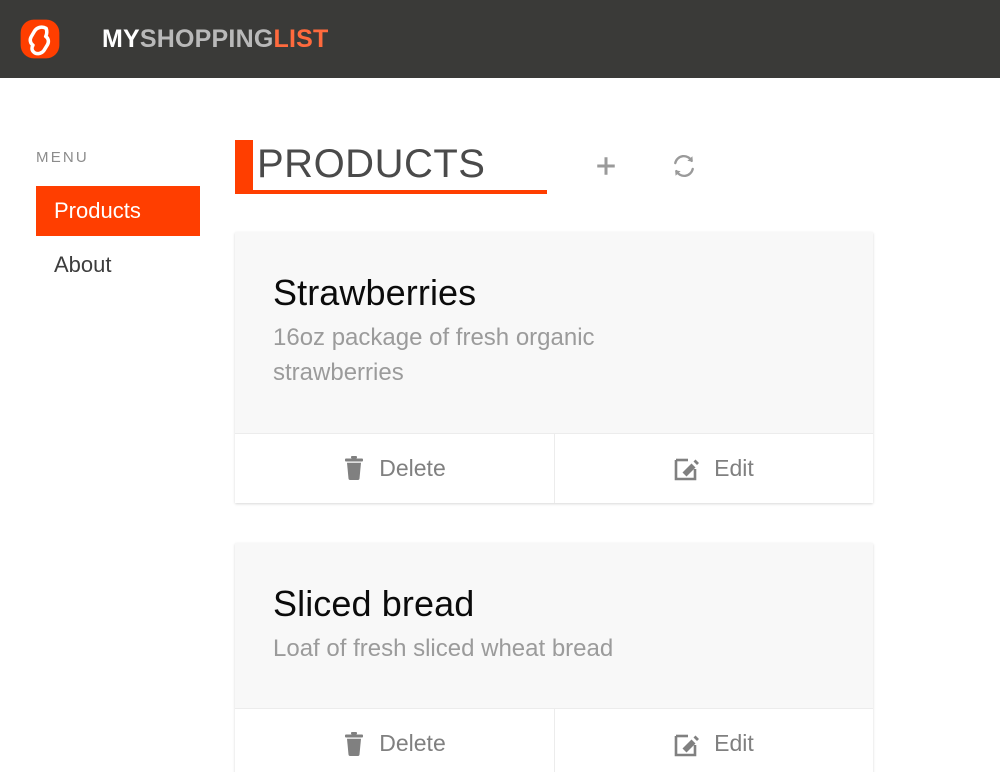 This screenshot has height=772, width=1000. I want to click on sidebar-heading: MENU, so click(62, 157).